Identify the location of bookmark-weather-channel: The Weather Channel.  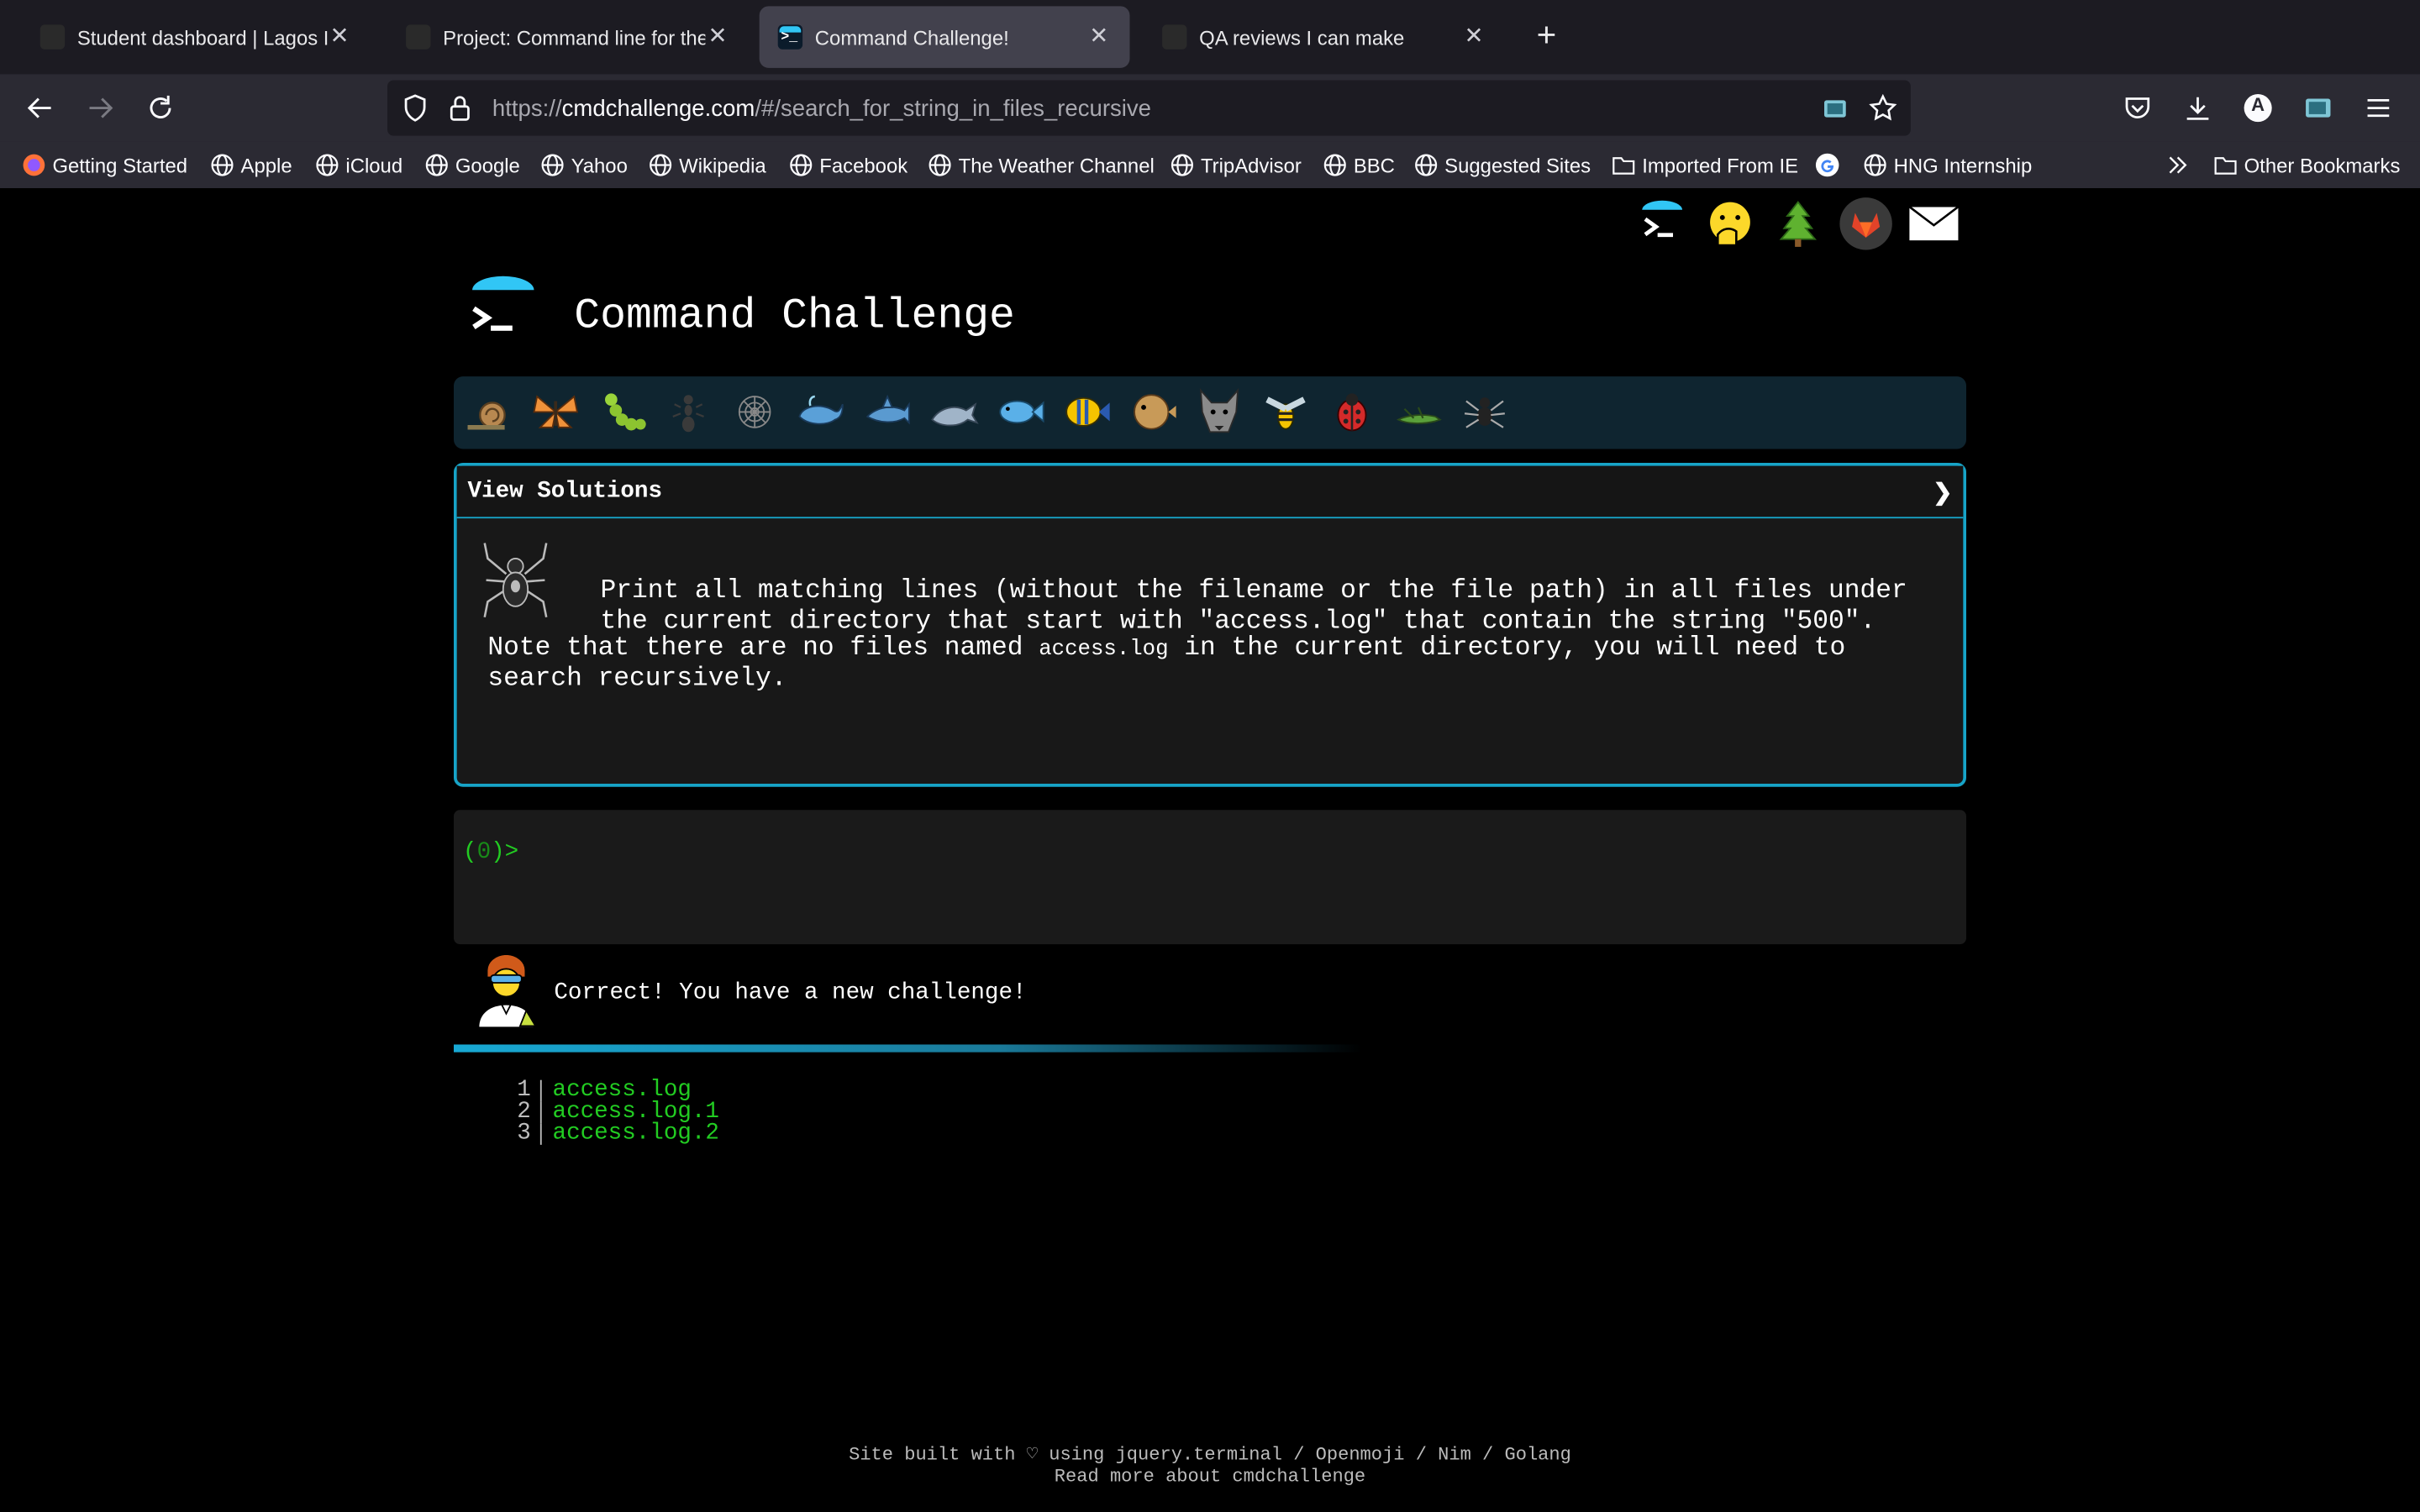
(1042, 165).